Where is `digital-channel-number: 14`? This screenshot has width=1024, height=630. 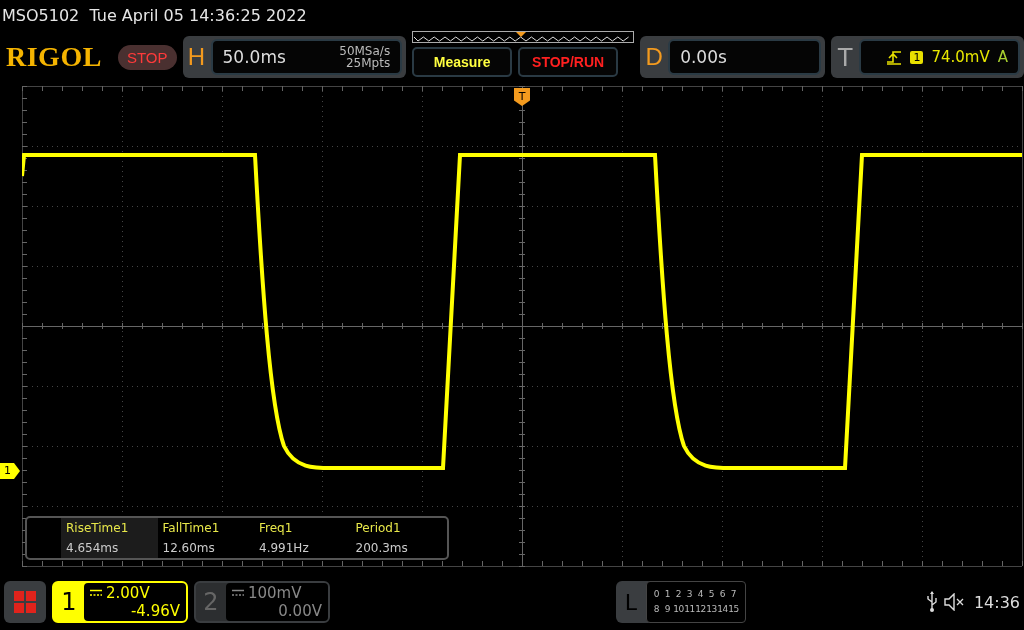 digital-channel-number: 14 is located at coordinates (722, 609).